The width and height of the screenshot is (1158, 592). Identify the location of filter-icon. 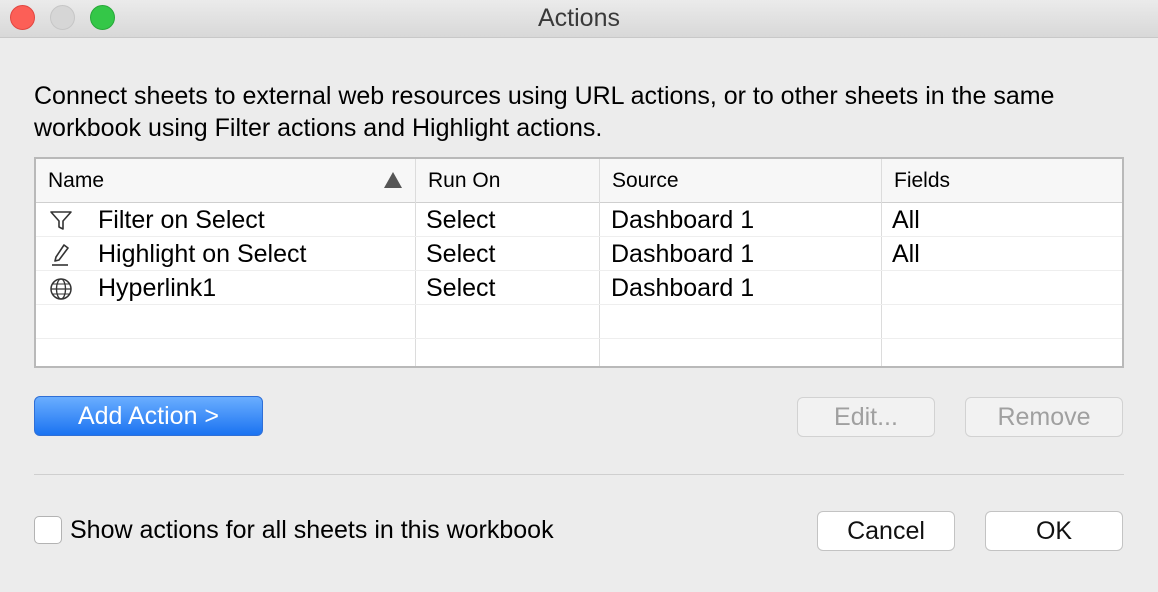
(61, 220).